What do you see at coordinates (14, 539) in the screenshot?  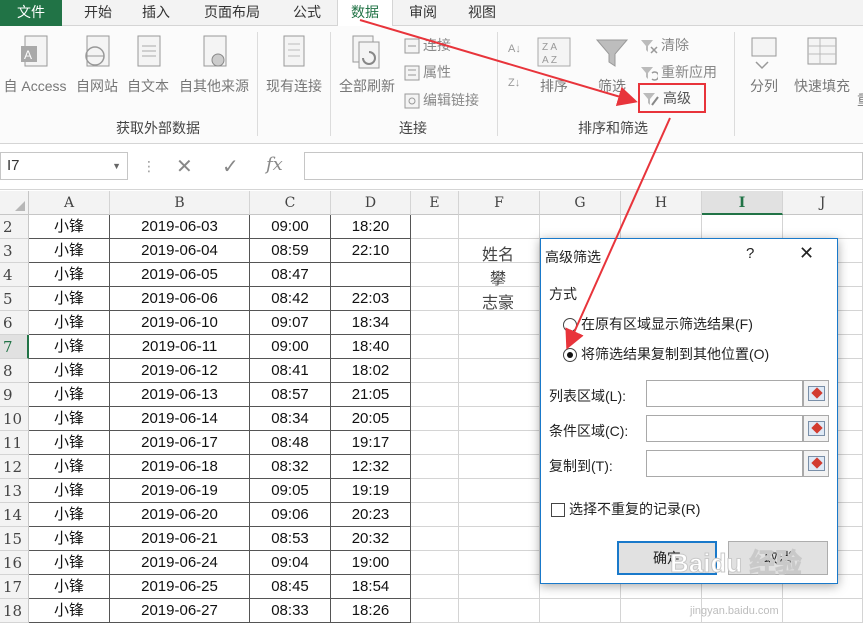 I see `row-header-15: 15` at bounding box center [14, 539].